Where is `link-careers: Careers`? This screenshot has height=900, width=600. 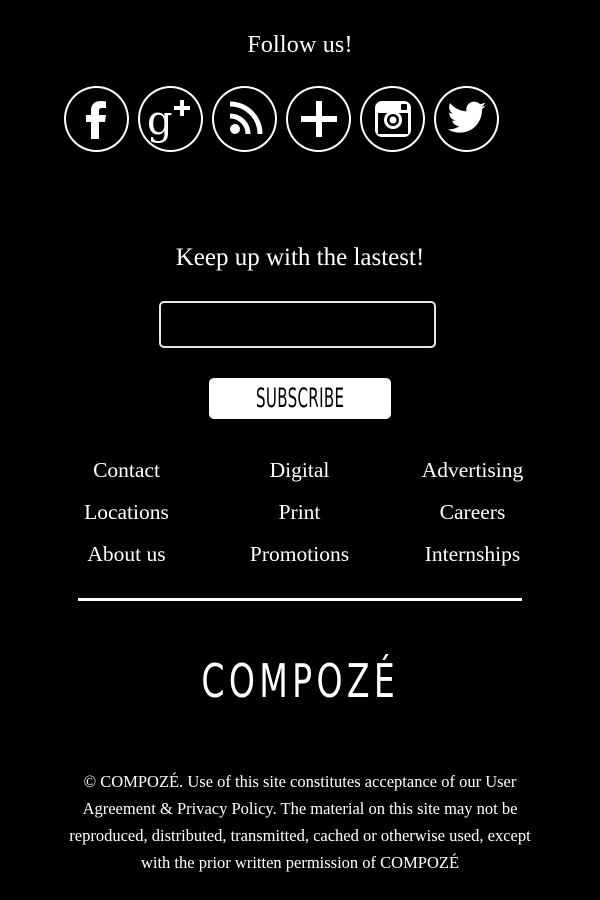
link-careers: Careers is located at coordinates (472, 512).